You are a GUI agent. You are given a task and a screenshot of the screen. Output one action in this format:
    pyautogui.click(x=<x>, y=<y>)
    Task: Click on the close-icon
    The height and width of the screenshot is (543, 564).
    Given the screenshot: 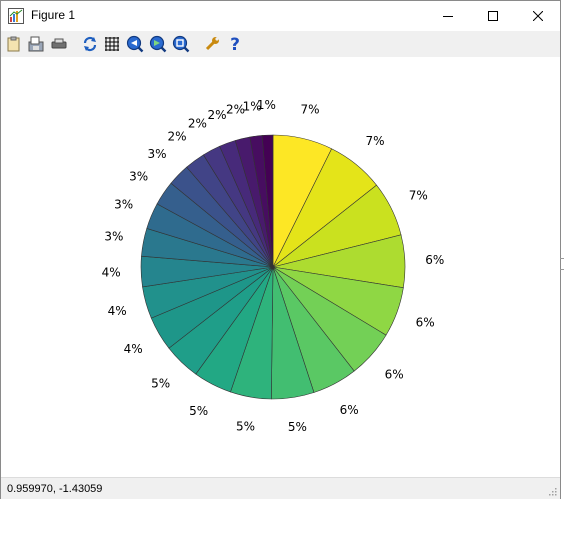 What is the action you would take?
    pyautogui.click(x=537, y=16)
    